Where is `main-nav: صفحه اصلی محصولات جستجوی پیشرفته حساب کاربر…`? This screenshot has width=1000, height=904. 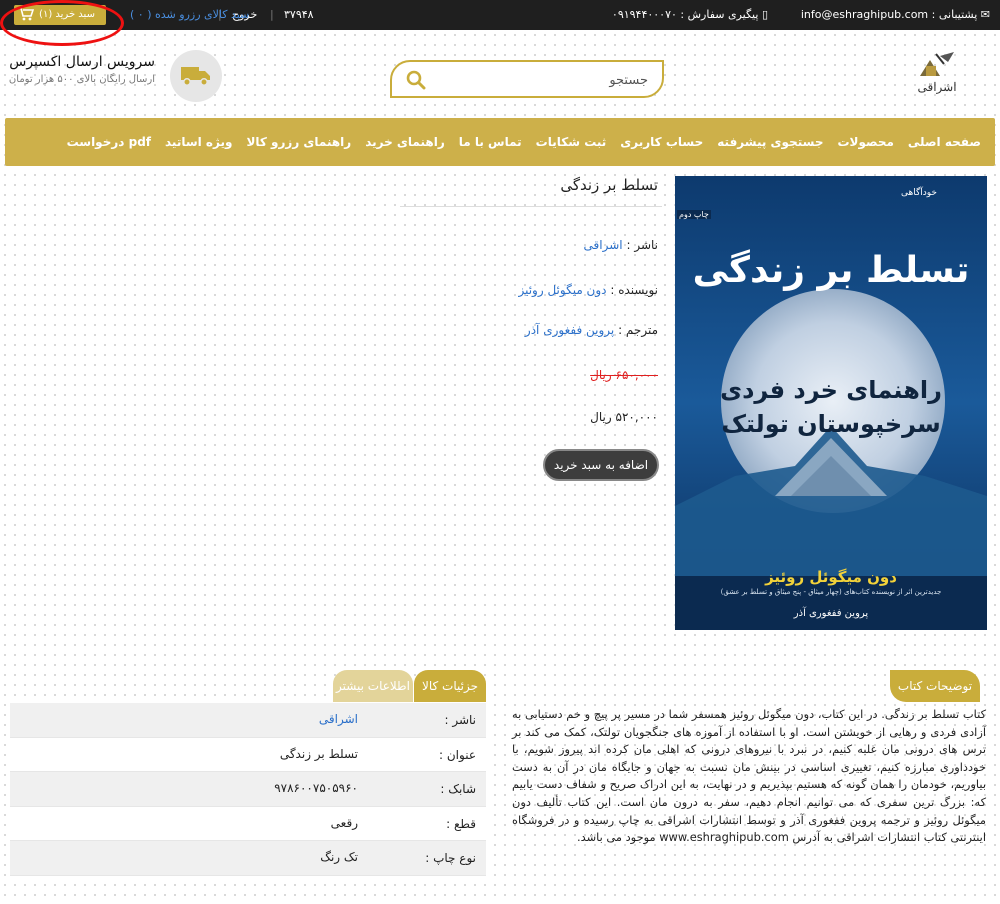
main-nav: صفحه اصلی محصولات جستجوی پیشرفته حساب کاربر… is located at coordinates (500, 142).